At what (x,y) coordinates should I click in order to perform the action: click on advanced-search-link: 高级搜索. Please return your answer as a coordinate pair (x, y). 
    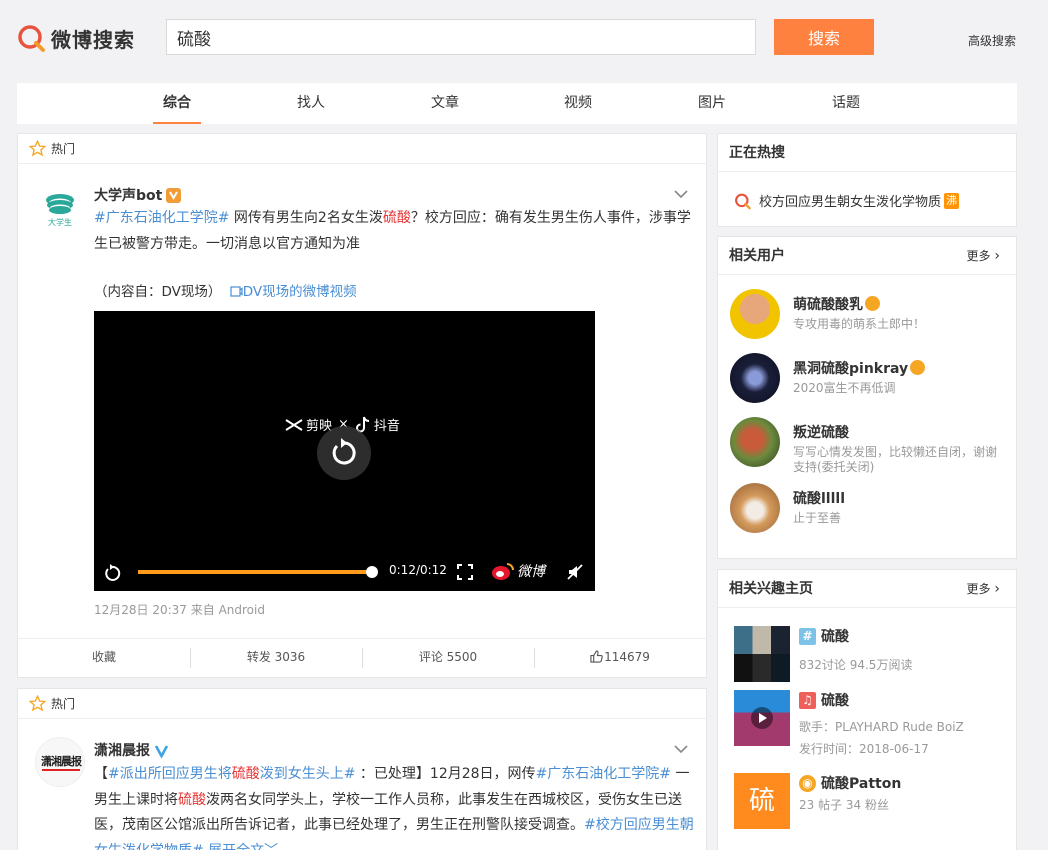
    Looking at the image, I should click on (992, 40).